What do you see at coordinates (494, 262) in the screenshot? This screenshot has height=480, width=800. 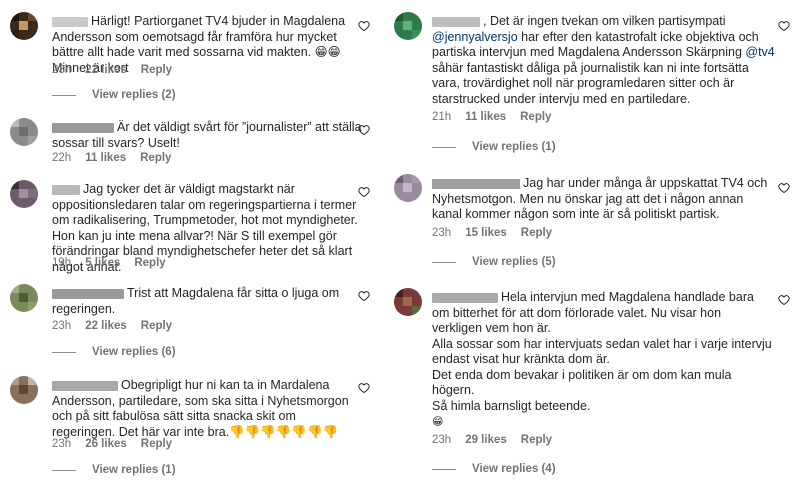 I see `view-replies-button: View replies (5)` at bounding box center [494, 262].